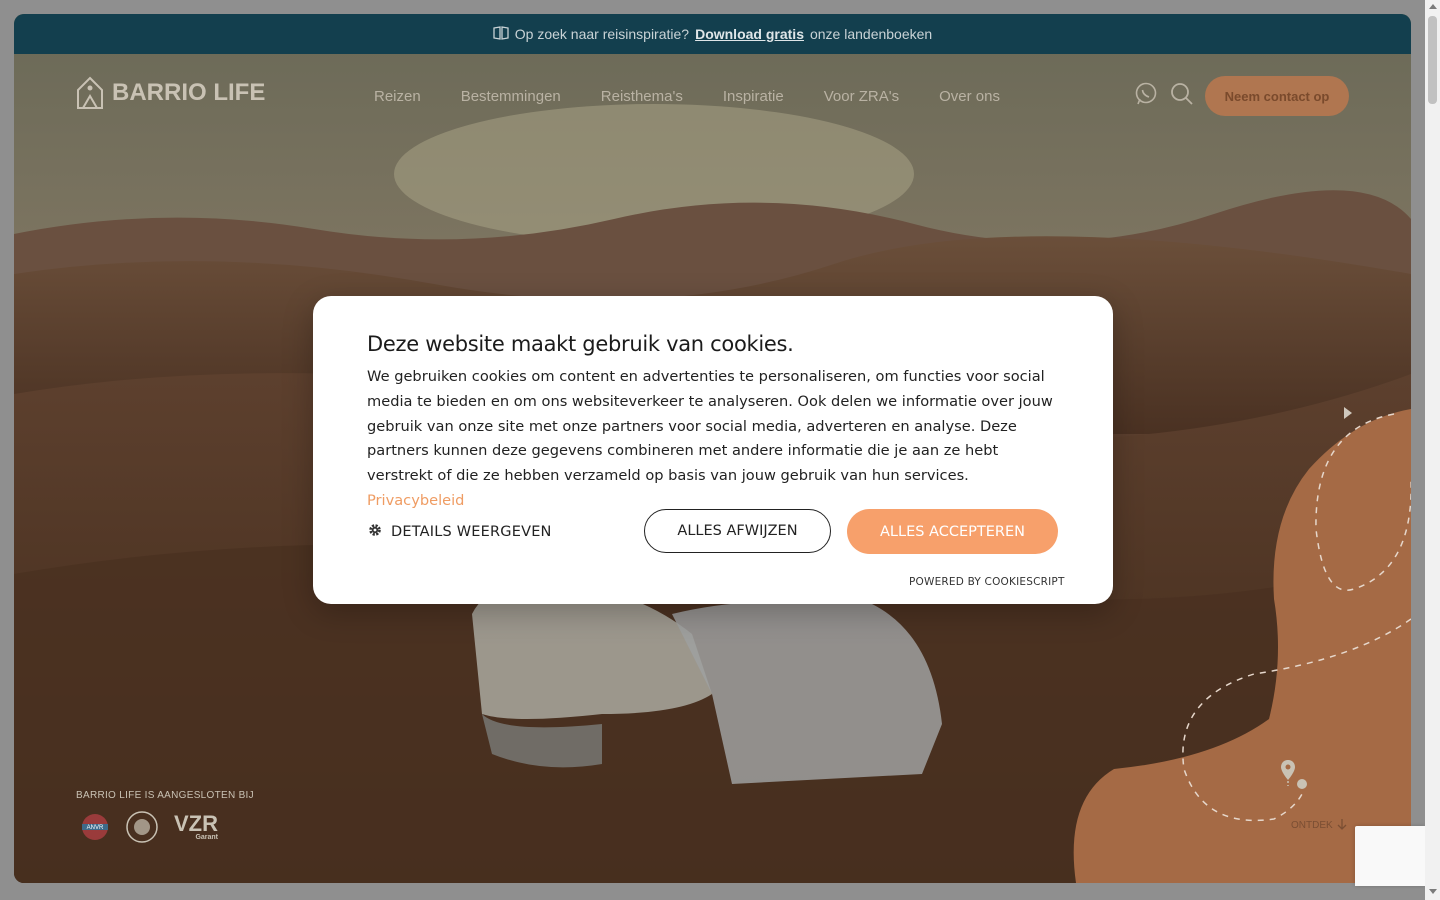  I want to click on cookie-title: Deze website maakt gebruik van cookies., so click(580, 344).